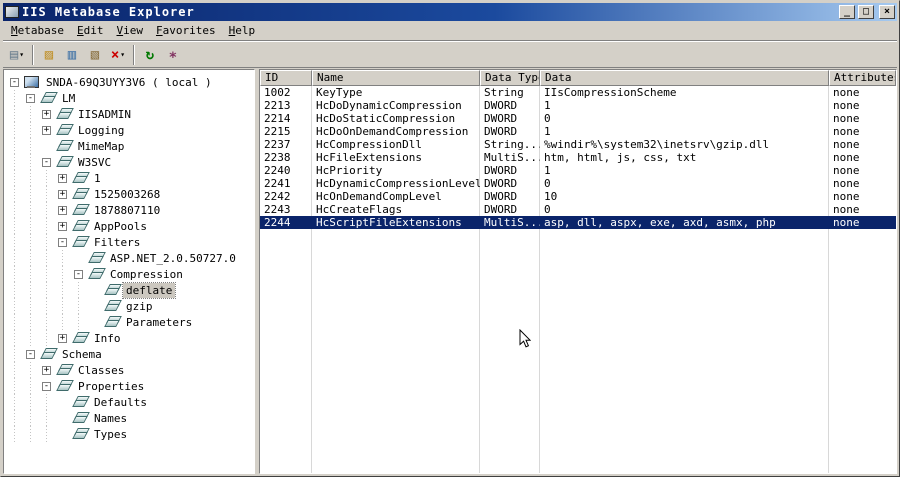  Describe the element at coordinates (159, 322) in the screenshot. I see `tree-node-label: Parameters` at that location.